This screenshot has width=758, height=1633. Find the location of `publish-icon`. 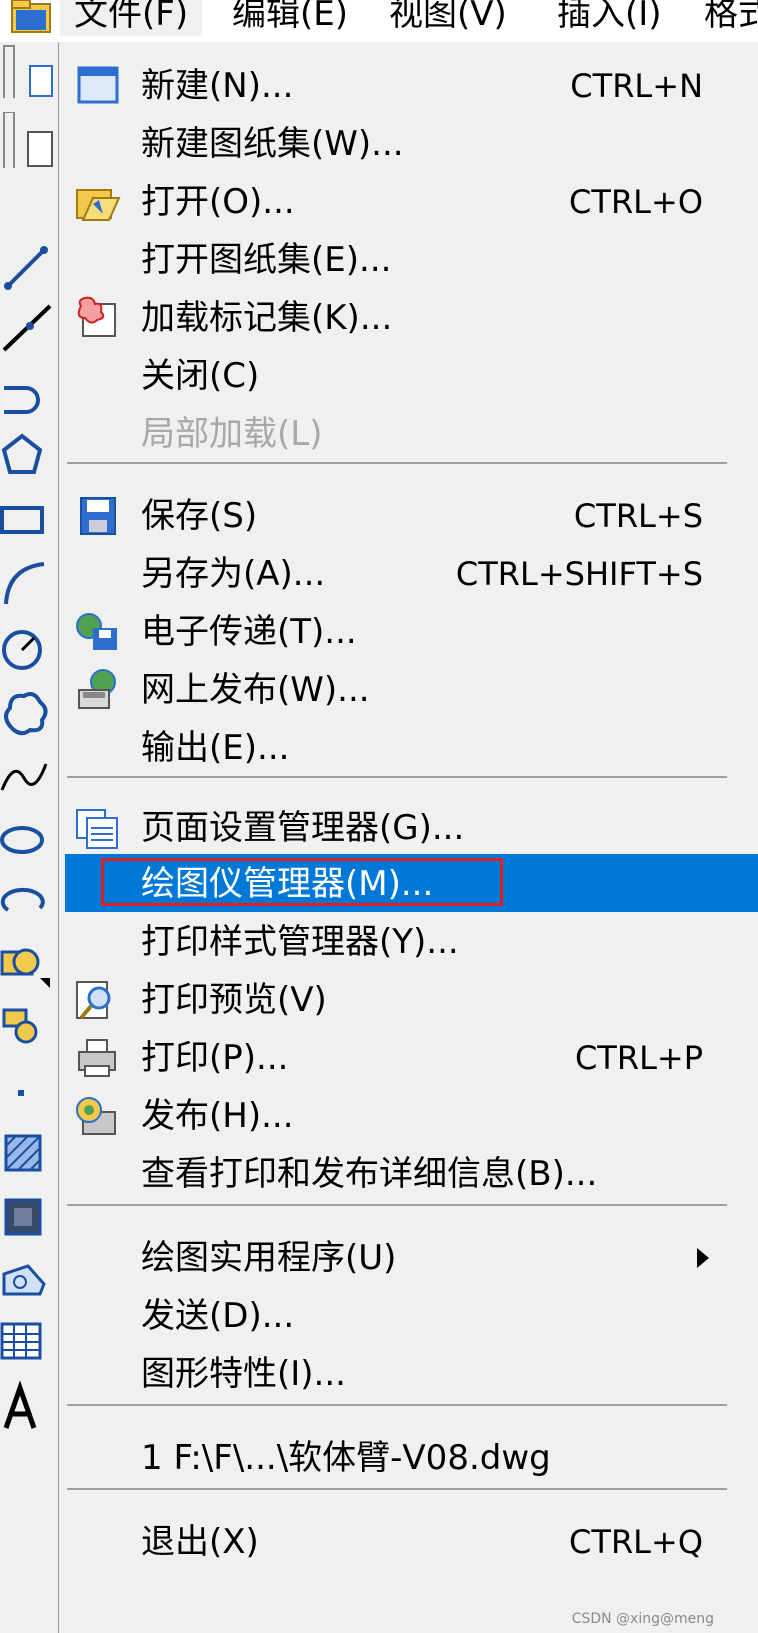

publish-icon is located at coordinates (97, 1116).